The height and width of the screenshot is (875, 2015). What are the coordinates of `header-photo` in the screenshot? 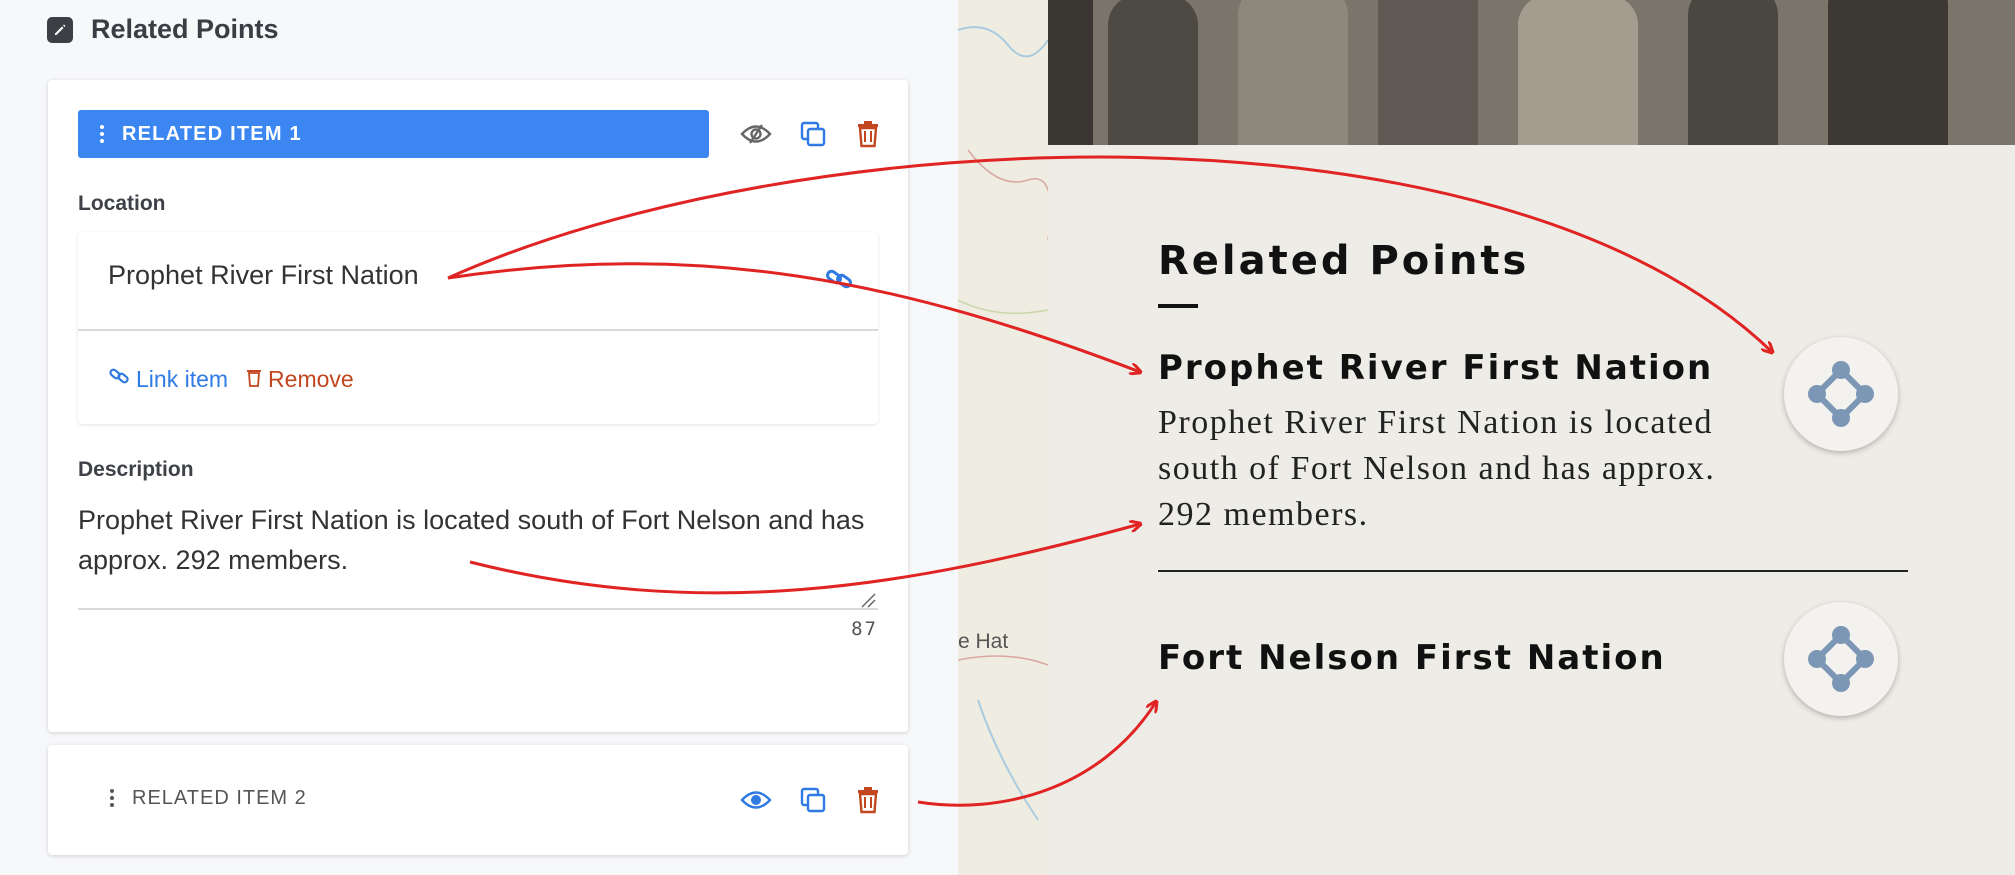 It's located at (1531, 72).